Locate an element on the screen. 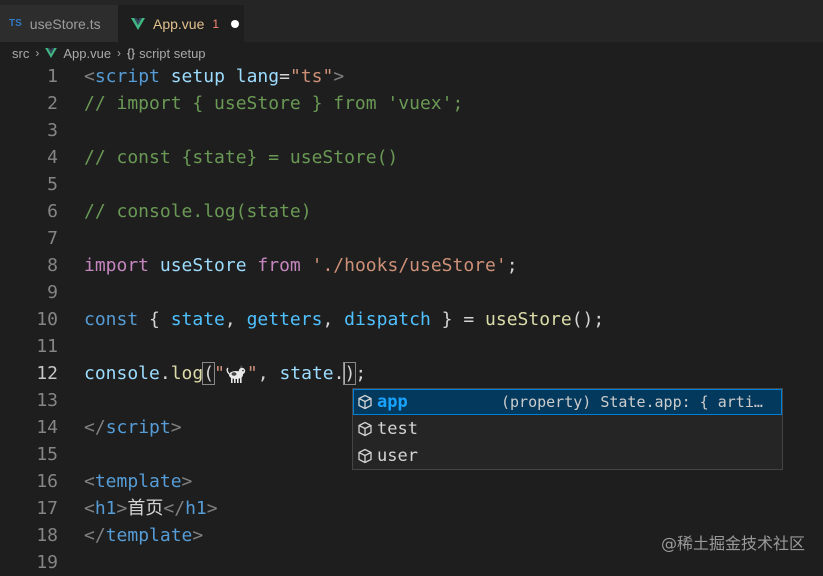  code-token: dispatch is located at coordinates (387, 319).